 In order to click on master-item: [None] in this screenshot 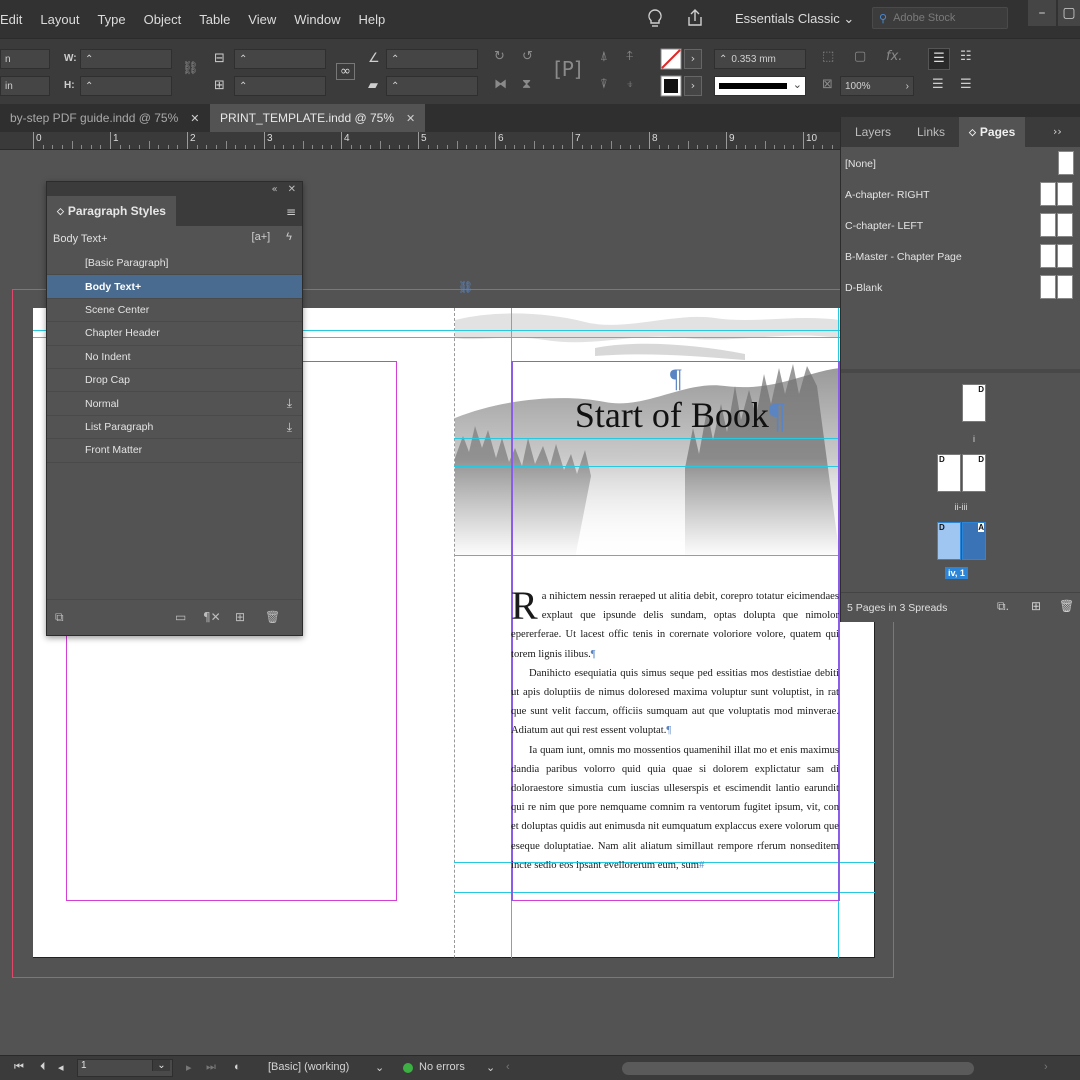, I will do `click(960, 163)`.